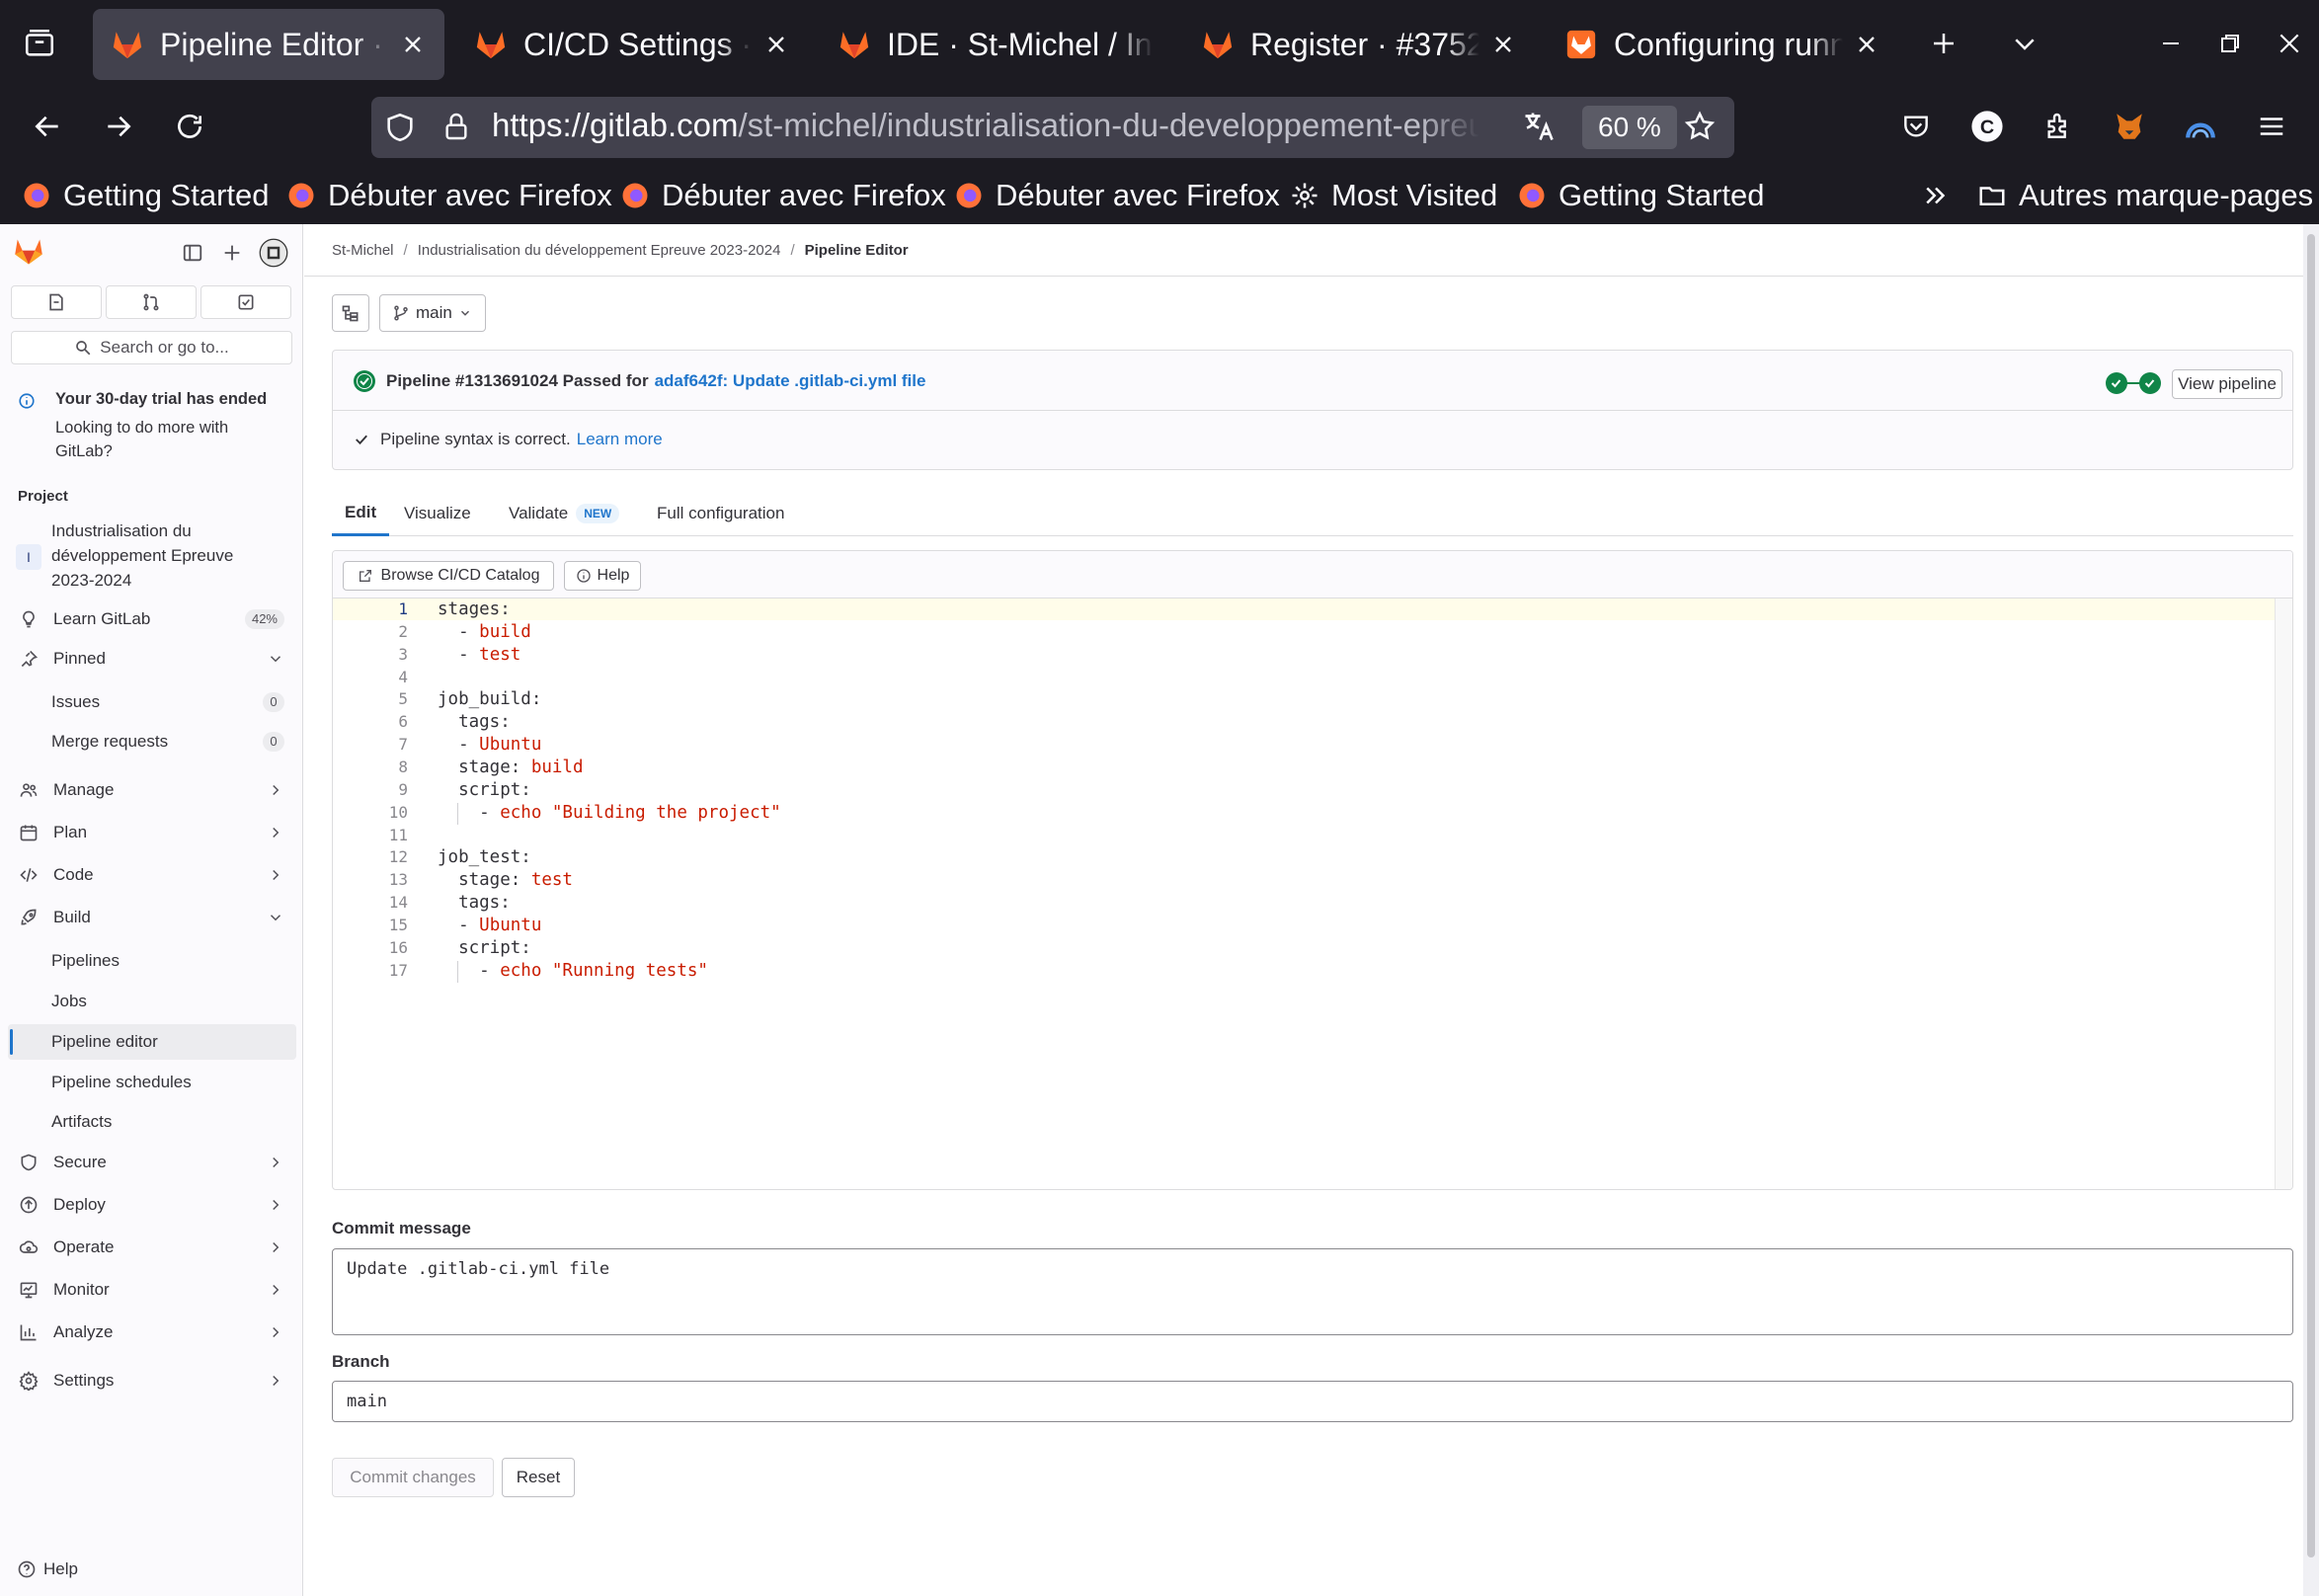 The width and height of the screenshot is (2319, 1596). I want to click on status-success-icon, so click(365, 381).